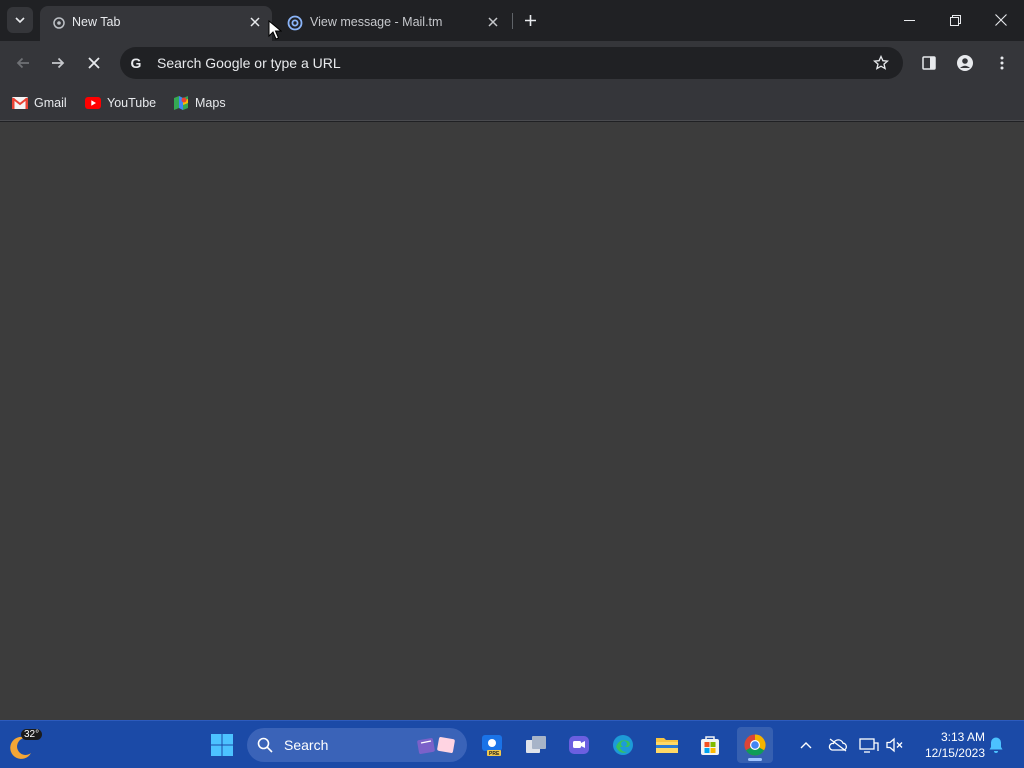 The image size is (1024, 768). What do you see at coordinates (494, 754) in the screenshot?
I see `svg-text: PRE` at bounding box center [494, 754].